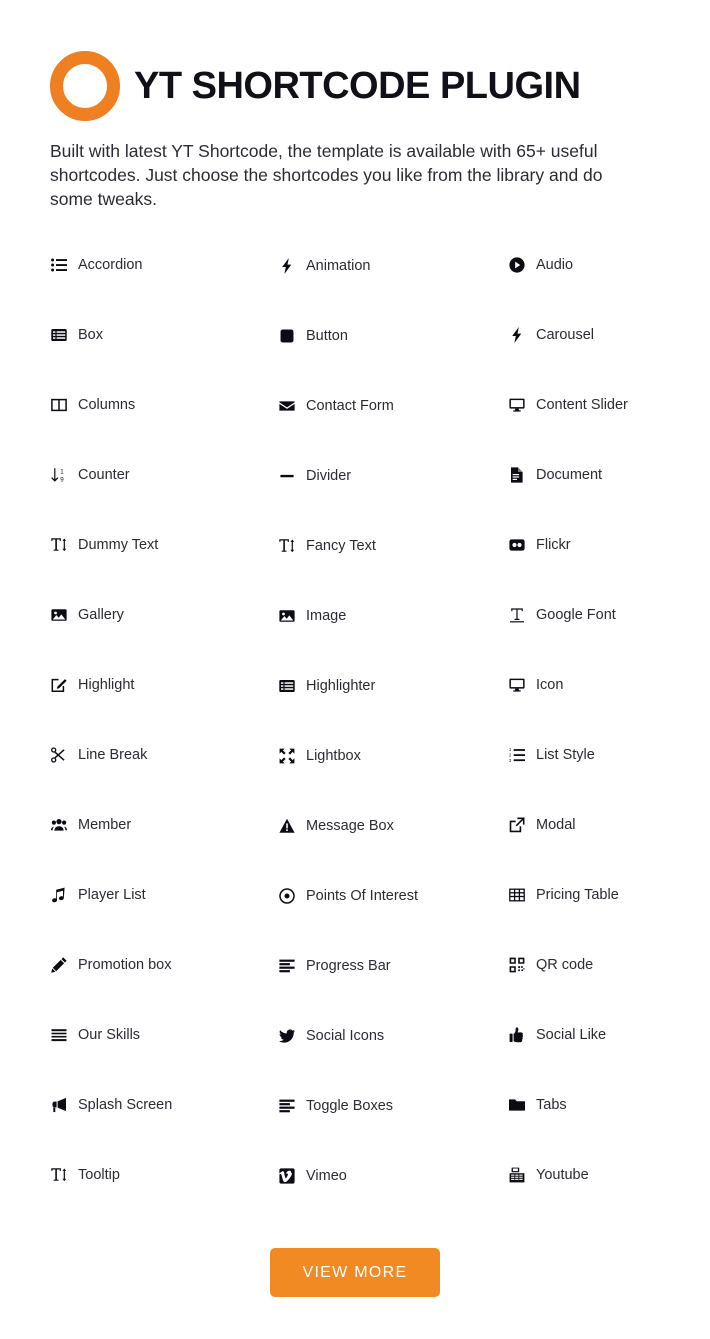 The height and width of the screenshot is (1339, 710). What do you see at coordinates (551, 1104) in the screenshot?
I see `shortcode-item-label: Tabs` at bounding box center [551, 1104].